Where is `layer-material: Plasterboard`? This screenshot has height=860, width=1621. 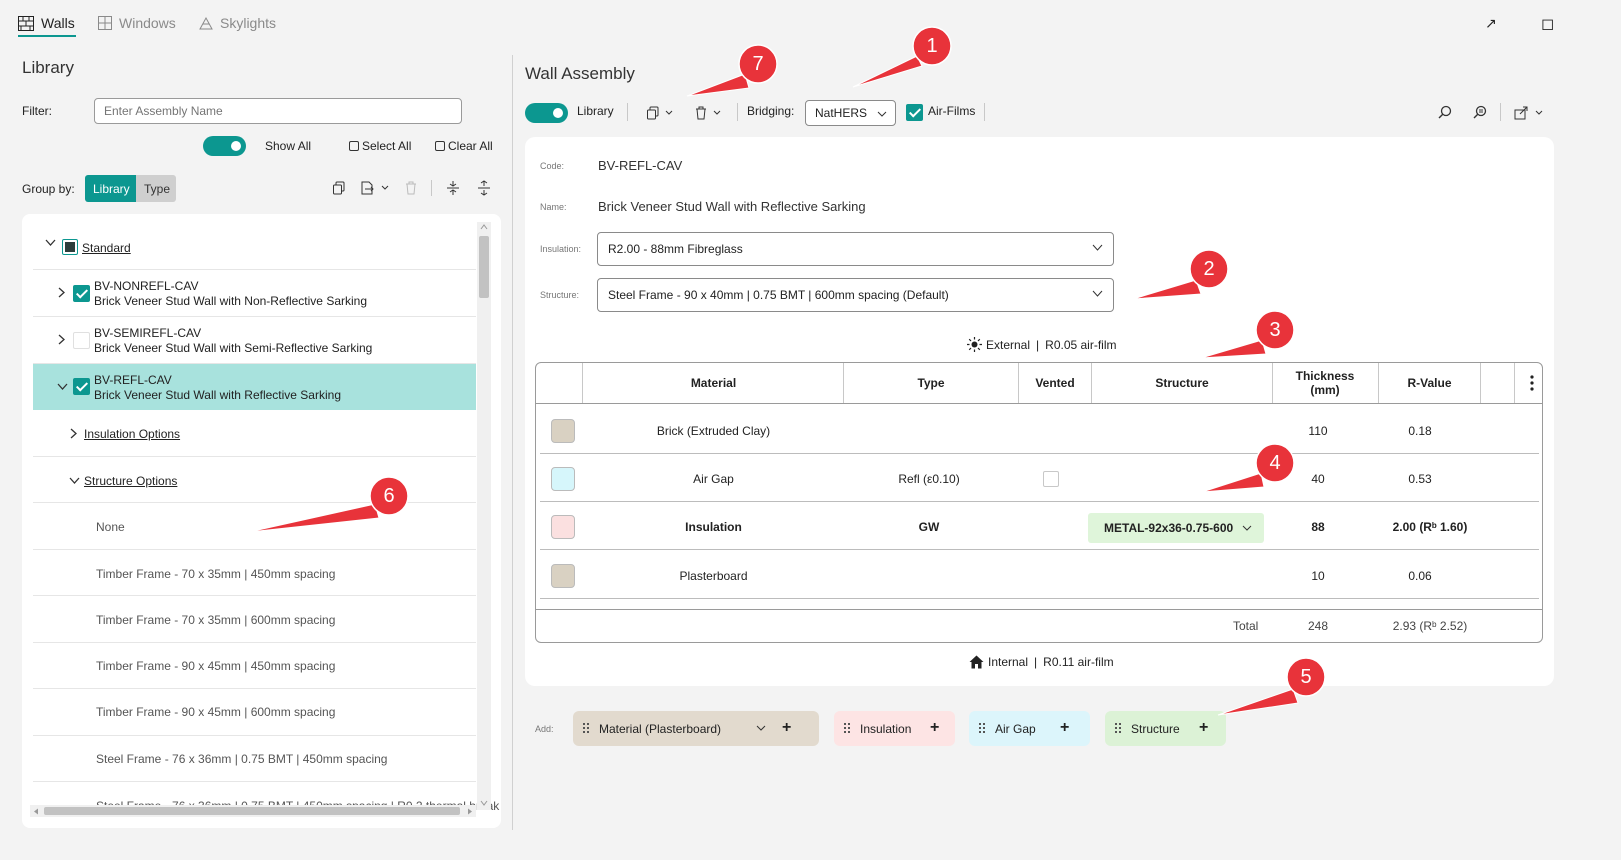
layer-material: Plasterboard is located at coordinates (713, 576).